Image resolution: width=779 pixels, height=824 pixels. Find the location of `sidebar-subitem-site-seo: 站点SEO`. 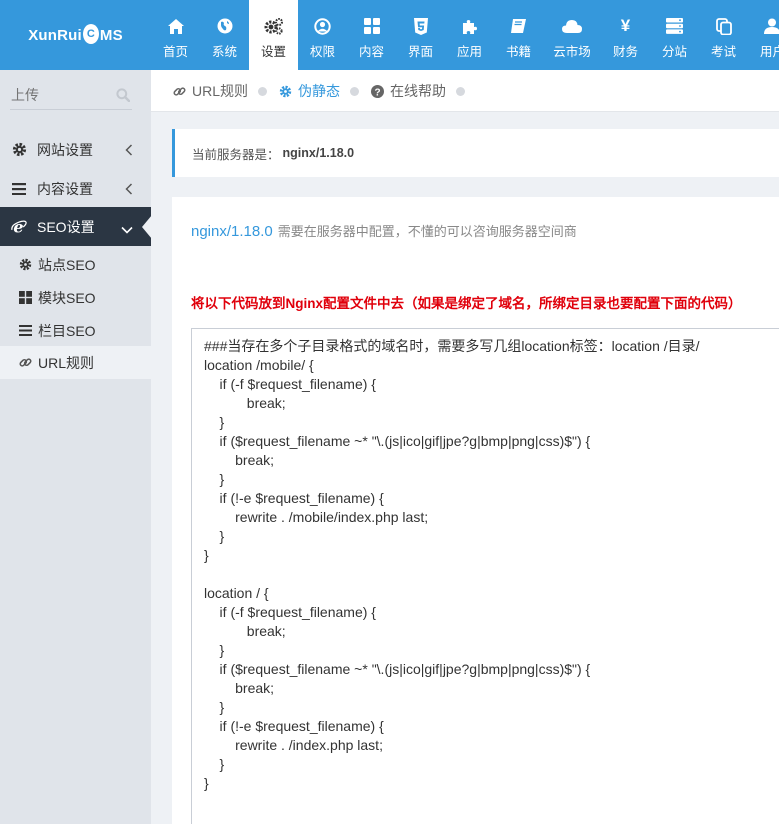

sidebar-subitem-site-seo: 站点SEO is located at coordinates (75, 264).